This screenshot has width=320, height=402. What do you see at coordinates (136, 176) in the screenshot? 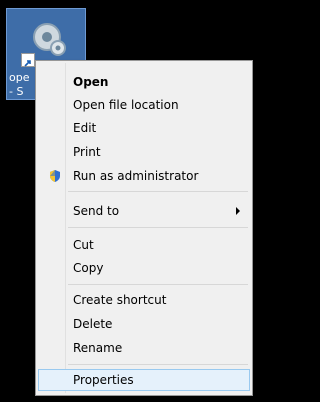
I see `menu-item-label: Run as administrator` at bounding box center [136, 176].